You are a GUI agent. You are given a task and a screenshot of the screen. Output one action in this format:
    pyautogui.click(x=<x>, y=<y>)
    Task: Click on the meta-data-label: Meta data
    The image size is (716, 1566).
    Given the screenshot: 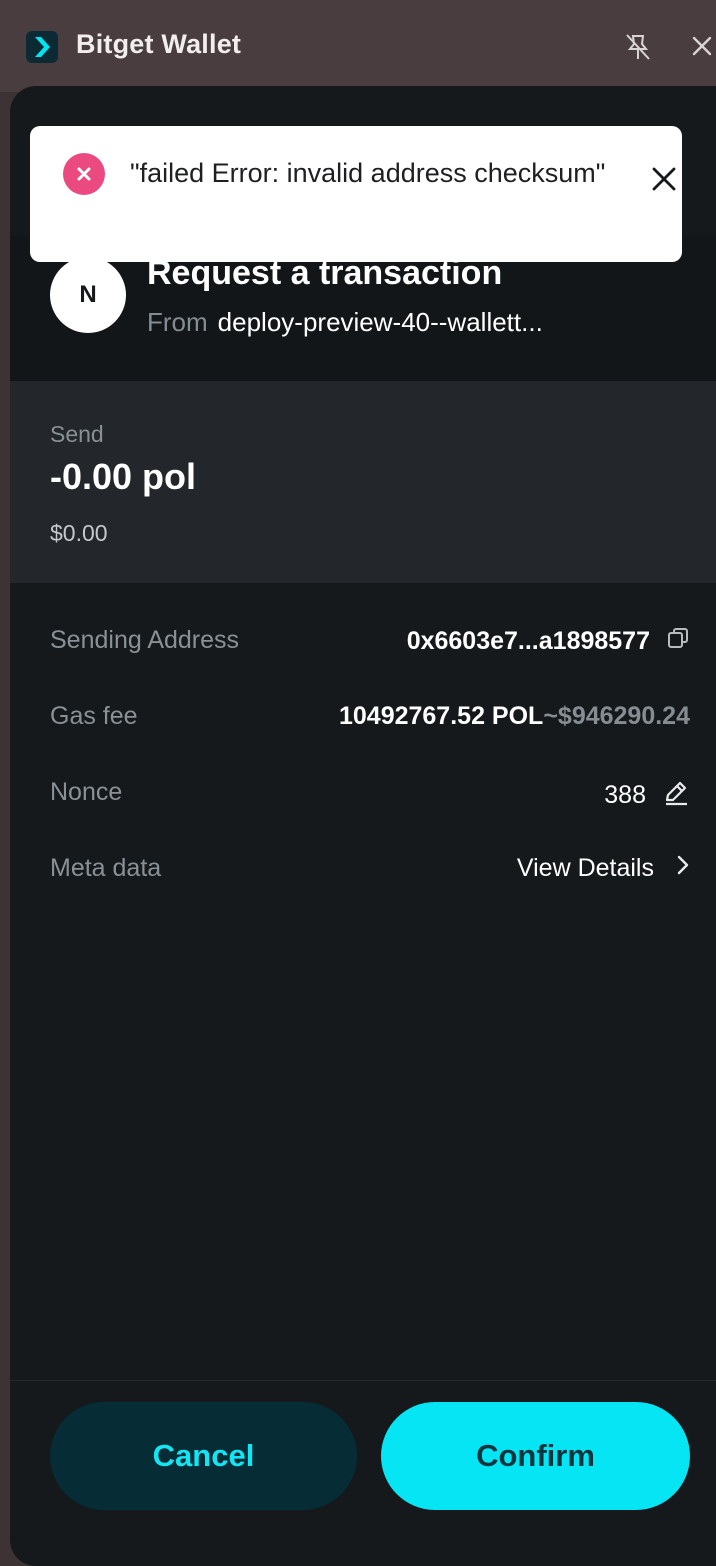 What is the action you would take?
    pyautogui.click(x=106, y=868)
    